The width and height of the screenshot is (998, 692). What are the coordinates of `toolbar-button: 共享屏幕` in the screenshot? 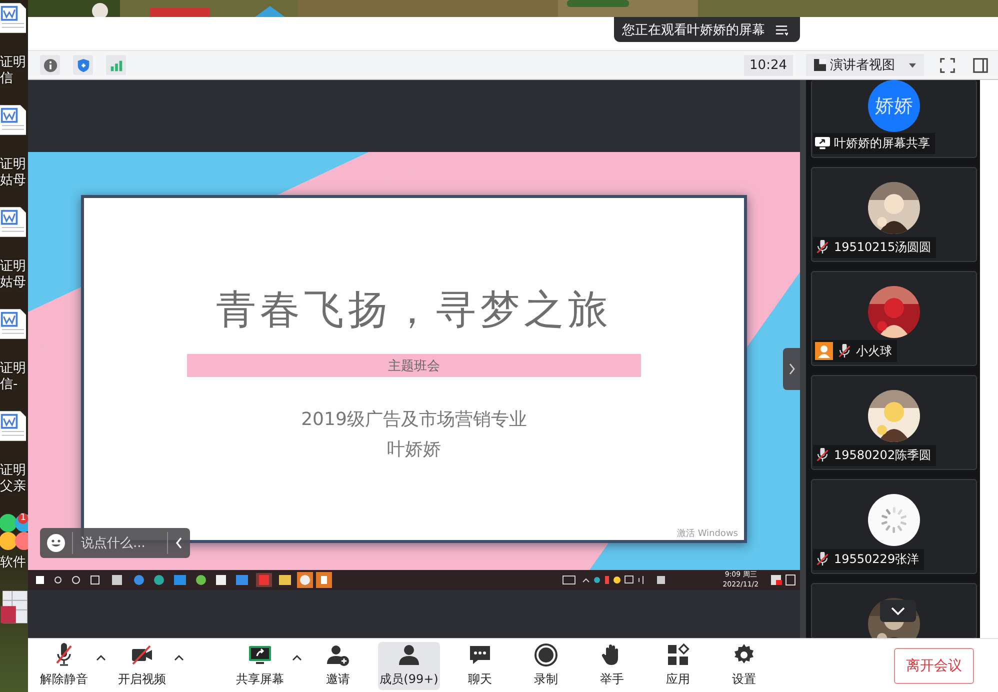 It's located at (260, 666).